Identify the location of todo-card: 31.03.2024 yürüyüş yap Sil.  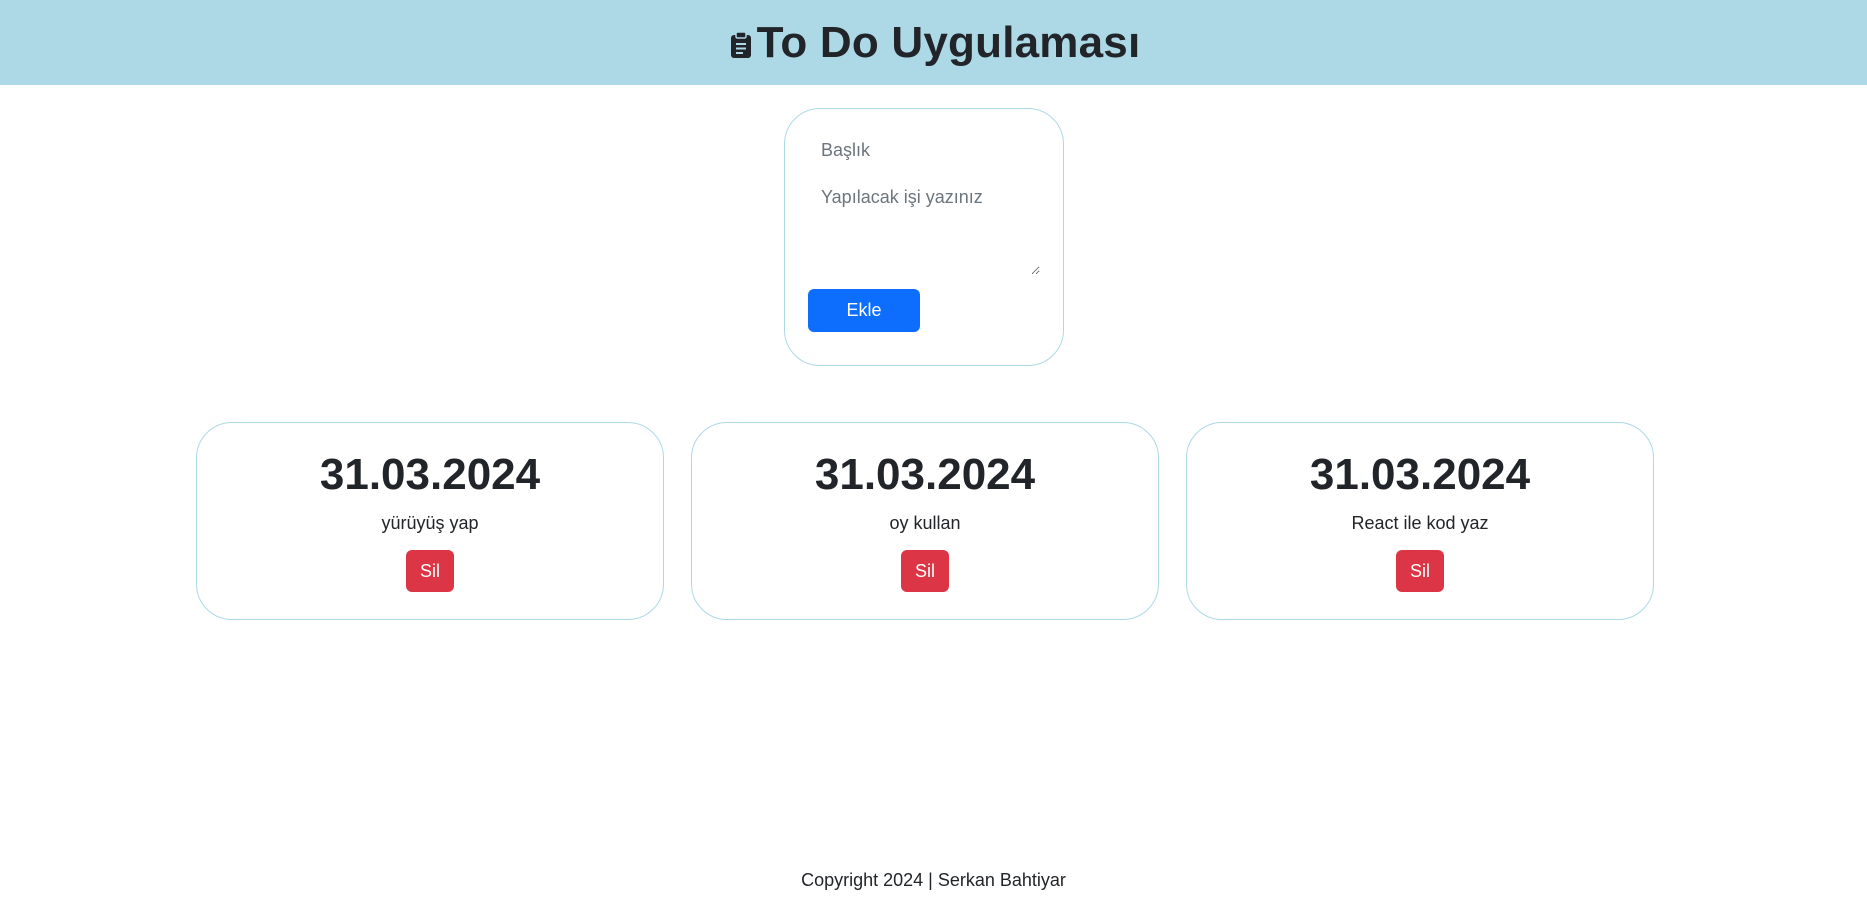
(430, 521).